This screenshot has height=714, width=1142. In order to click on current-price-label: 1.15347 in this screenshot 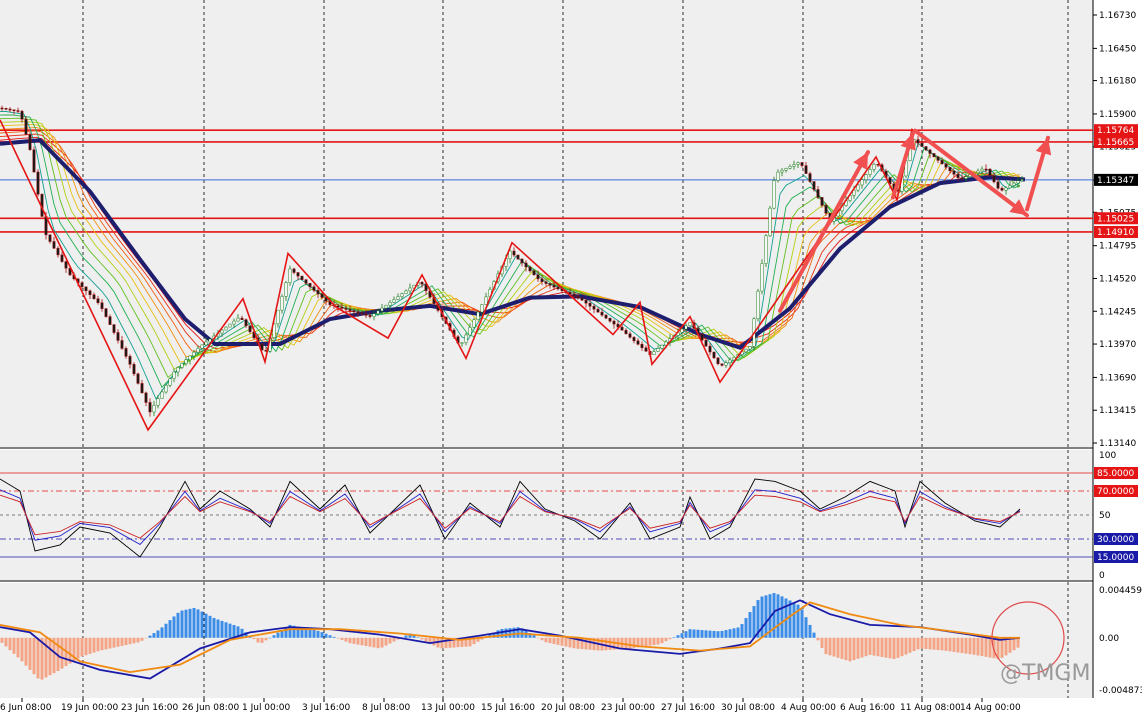, I will do `click(1115, 181)`.